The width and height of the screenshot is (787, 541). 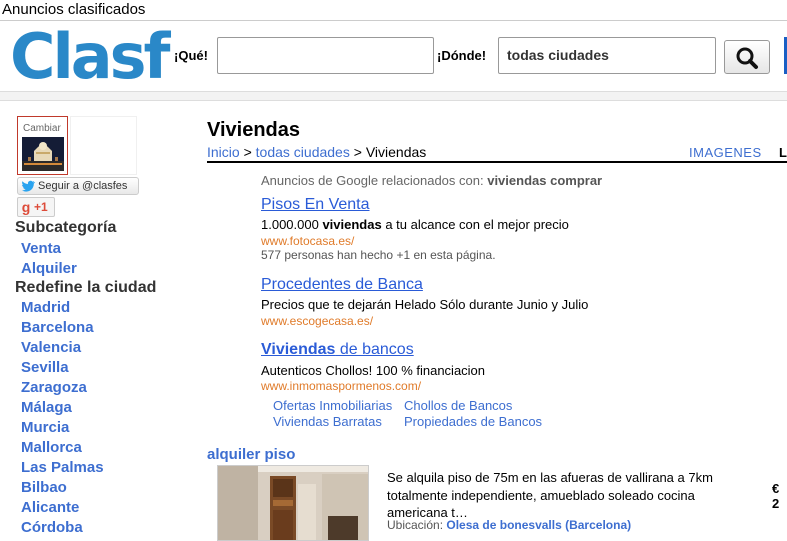 I want to click on listing-photo, so click(x=293, y=503).